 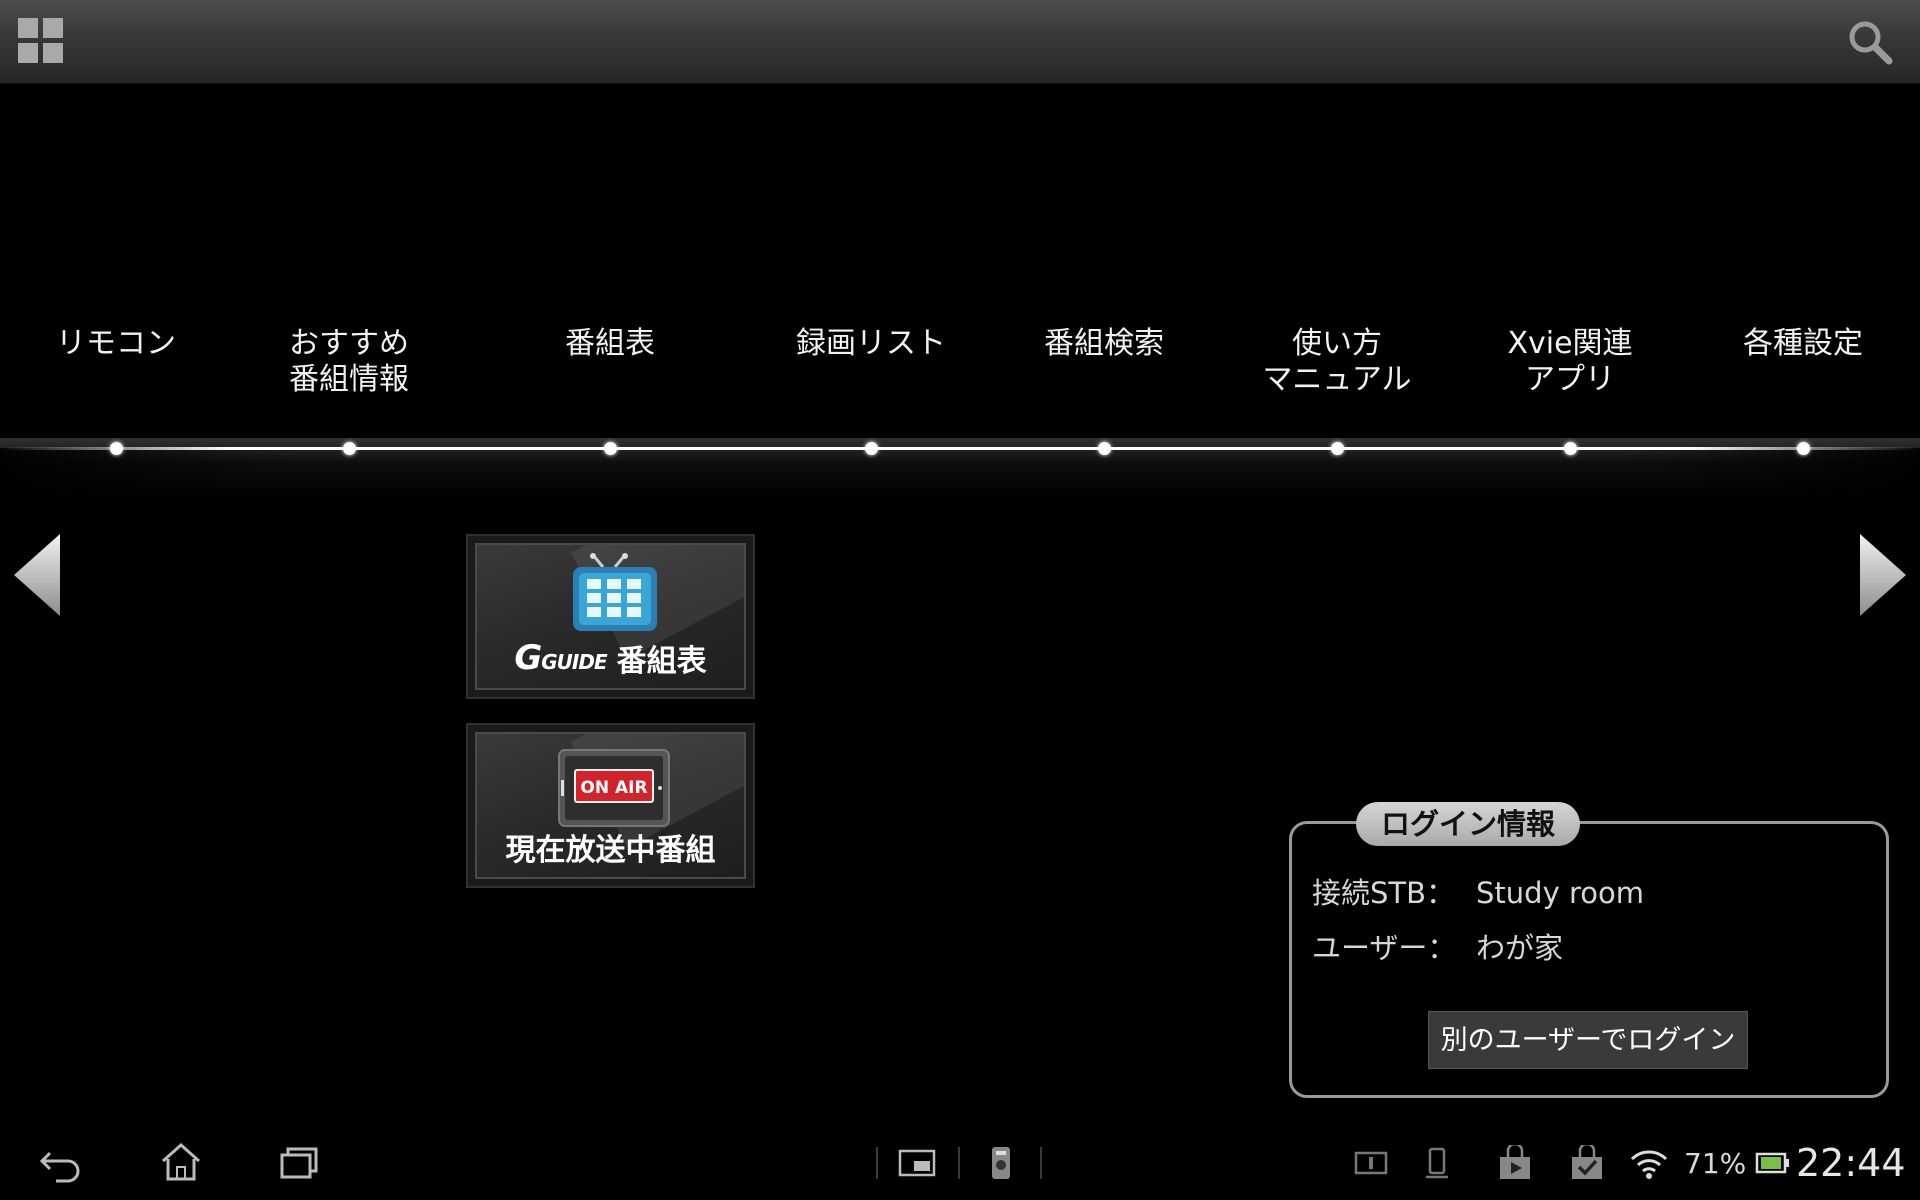 I want to click on menu-item-label: Xvie関連 アプリ, so click(x=1570, y=361).